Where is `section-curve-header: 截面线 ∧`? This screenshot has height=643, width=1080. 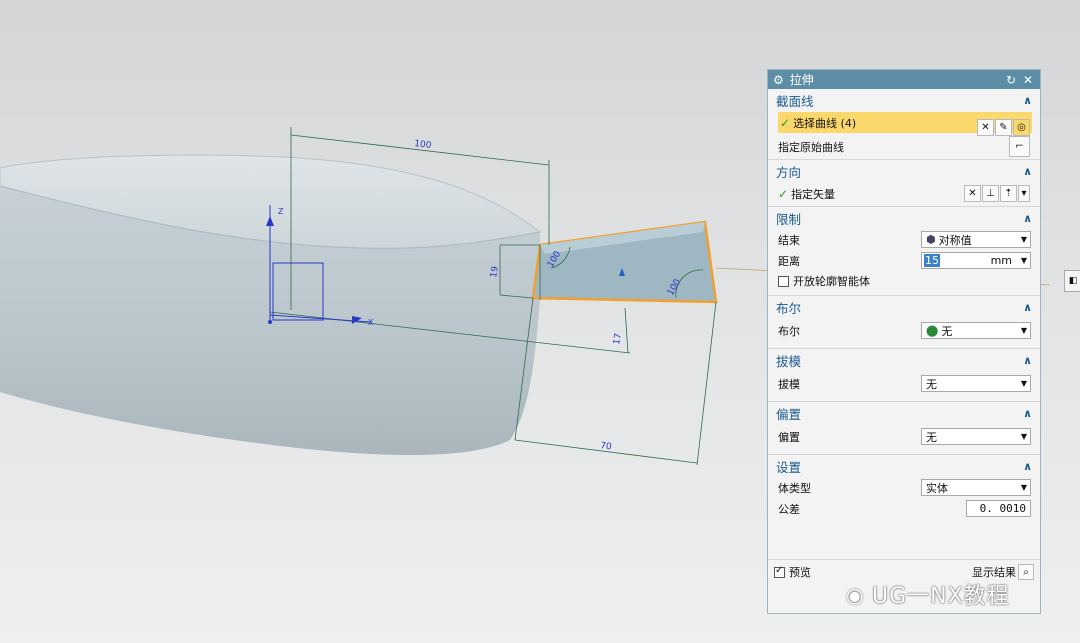
section-curve-header: 截面线 ∧ is located at coordinates (904, 100).